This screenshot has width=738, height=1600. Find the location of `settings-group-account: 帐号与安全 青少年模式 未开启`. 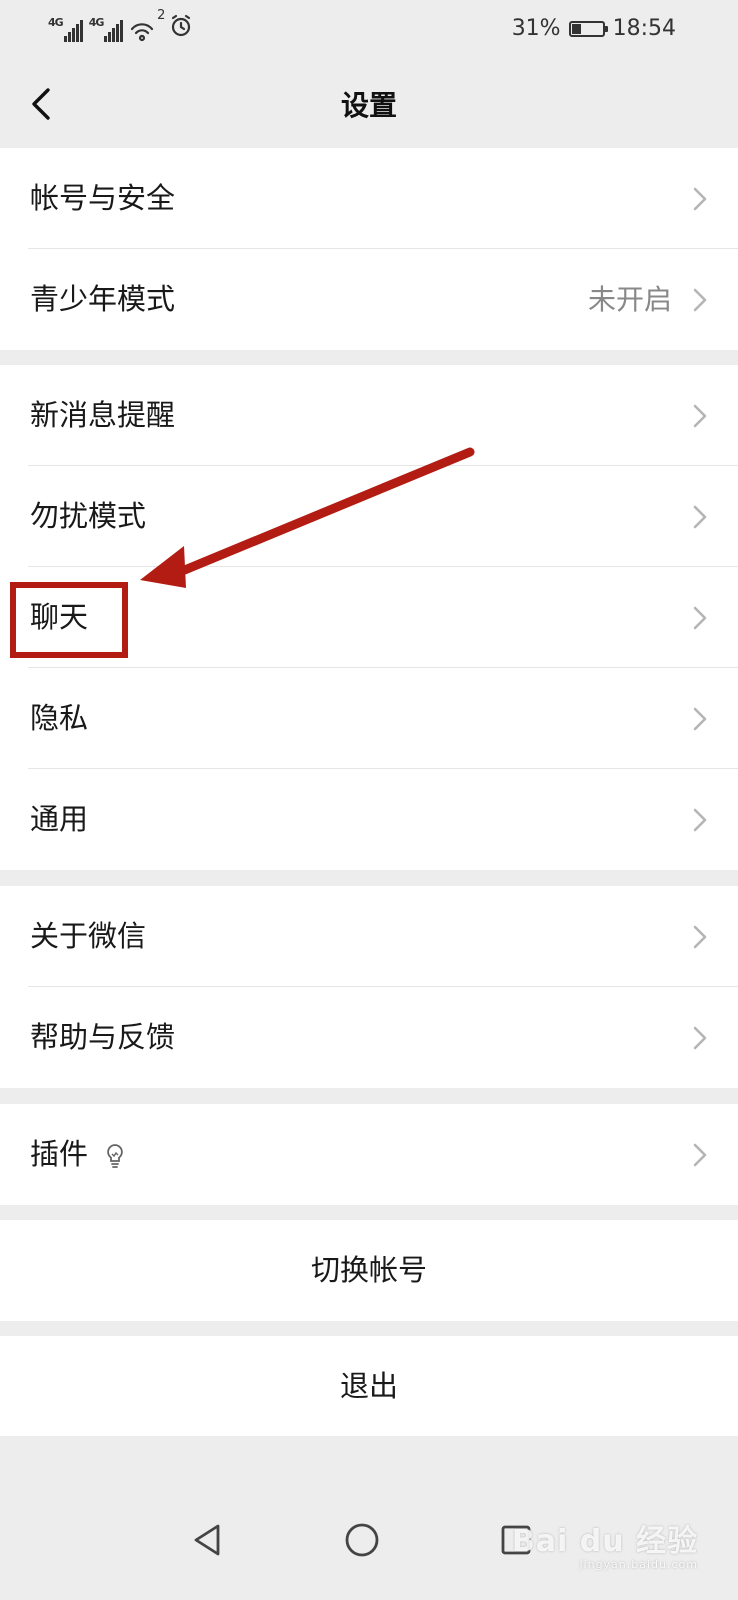

settings-group-account: 帐号与安全 青少年模式 未开启 is located at coordinates (369, 249).